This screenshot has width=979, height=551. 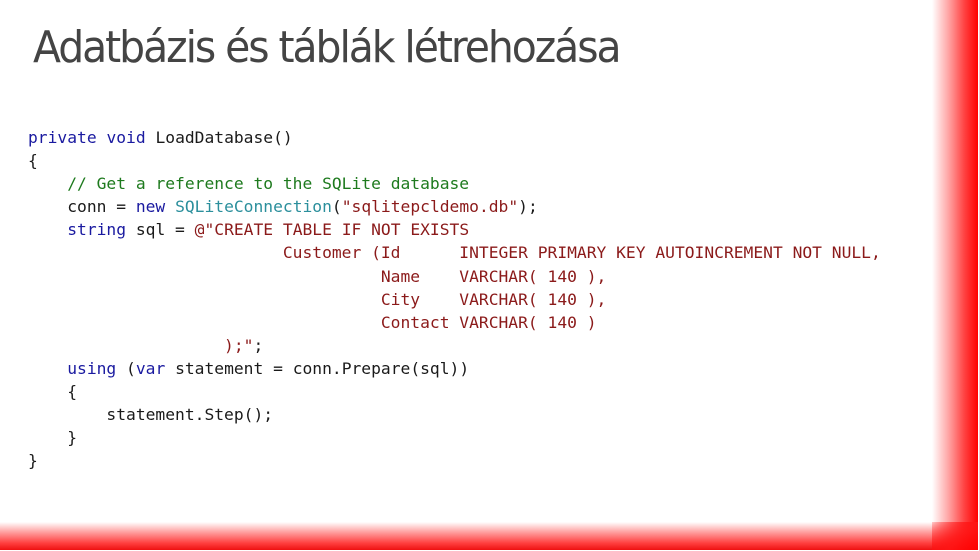 I want to click on slide-title: Adatbázis és táblák létrehozása, so click(x=327, y=47).